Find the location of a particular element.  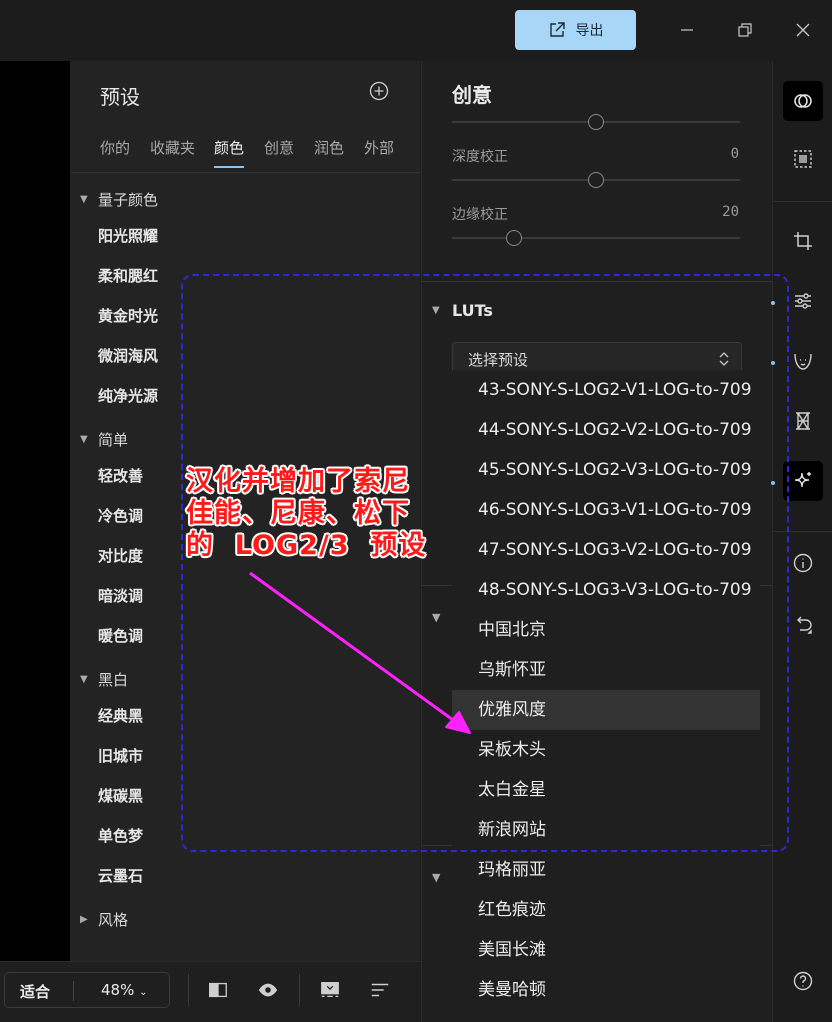

presets-tool is located at coordinates (803, 101).